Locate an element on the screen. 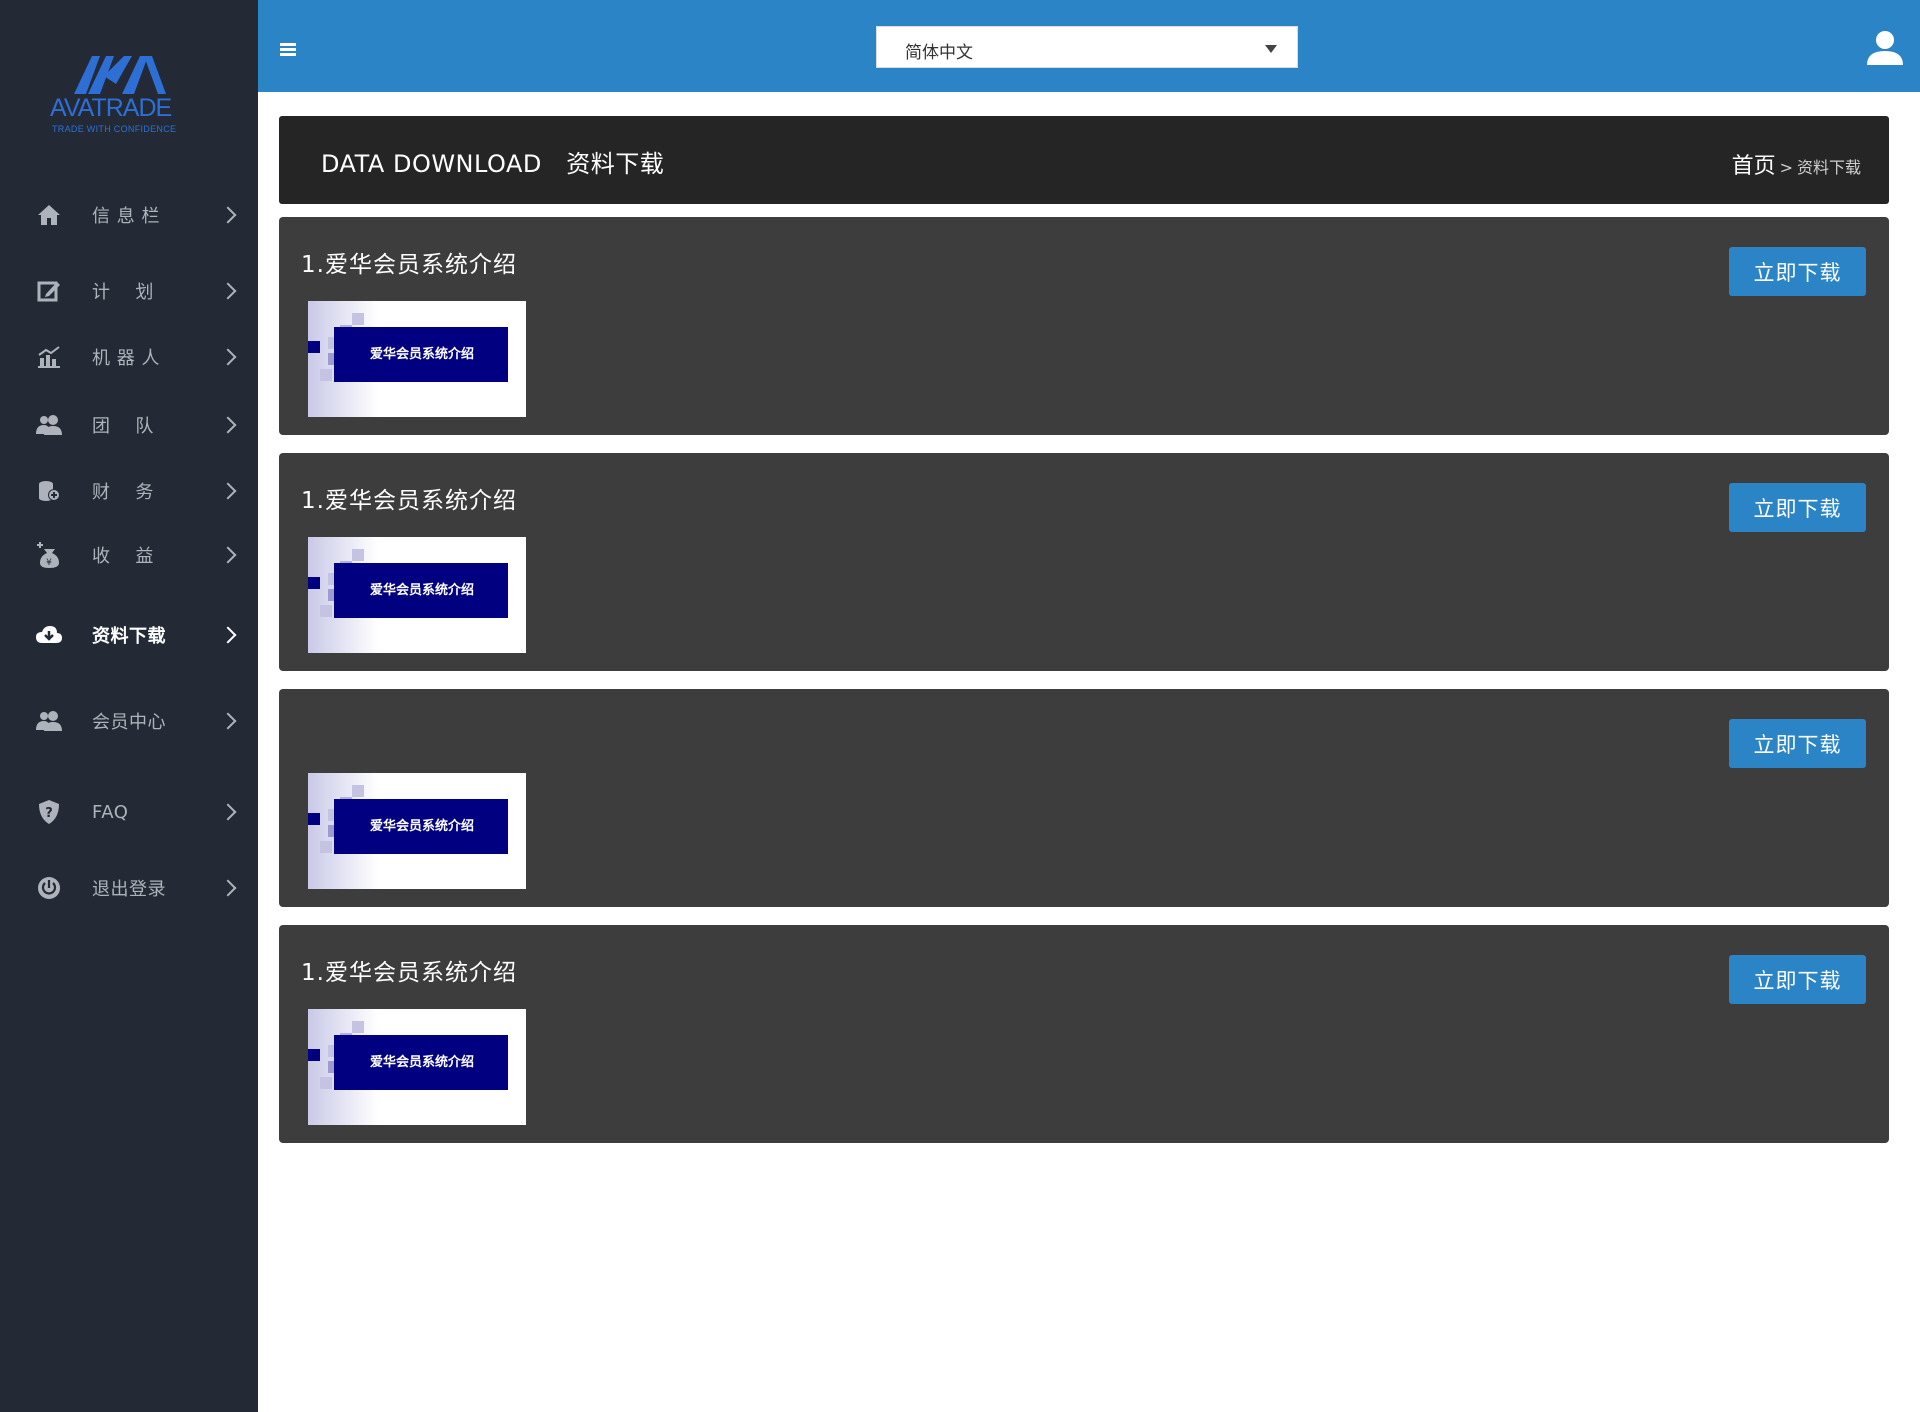 The image size is (1920, 1412). page-title-cn: 资料下载 is located at coordinates (615, 164).